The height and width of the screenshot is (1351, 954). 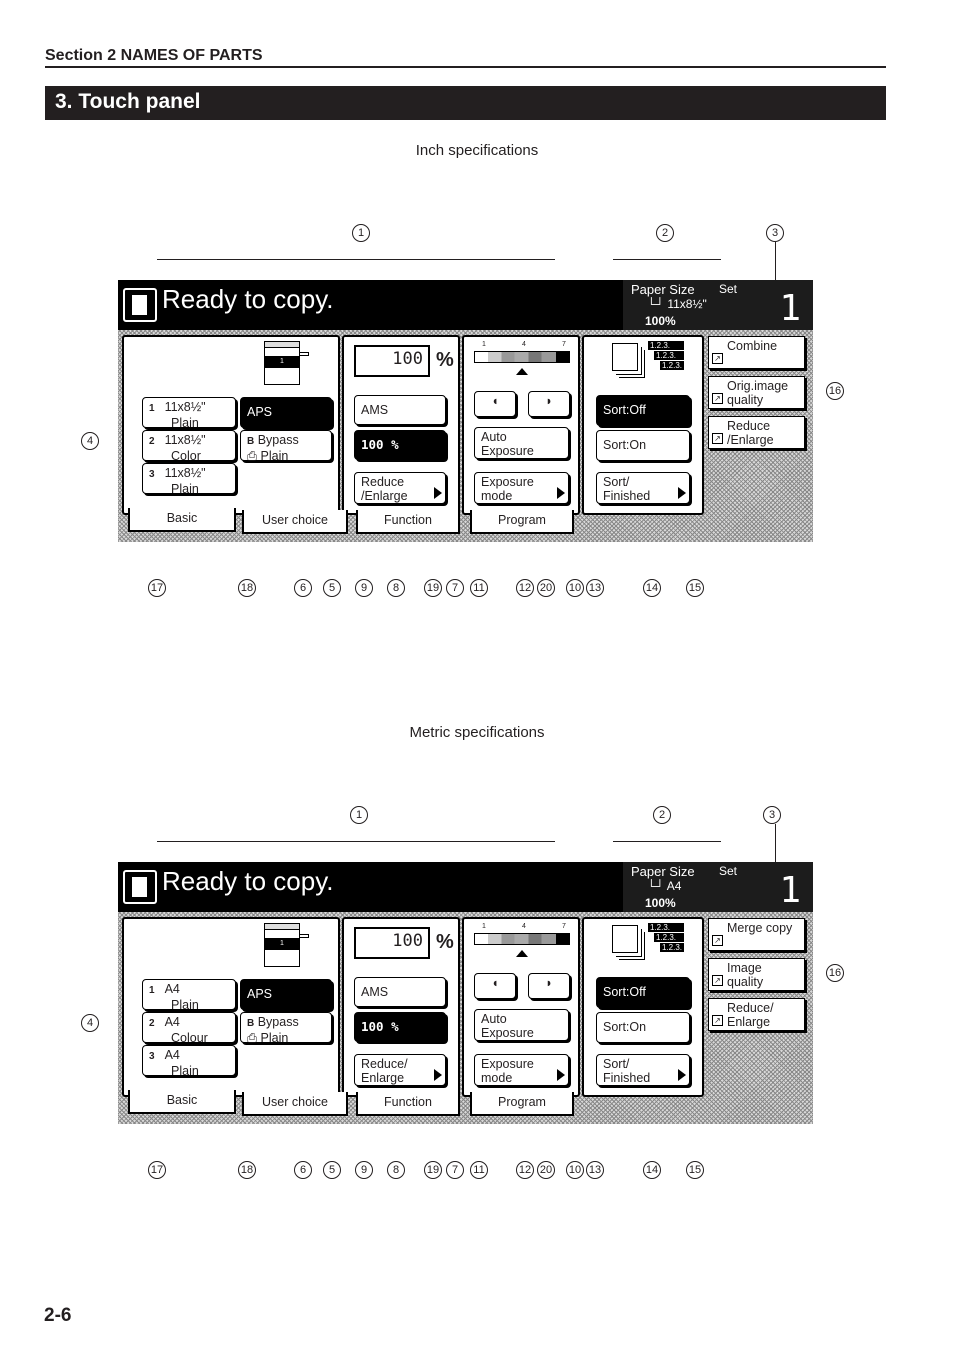 I want to click on spec-label: Inch specifications, so click(x=477, y=150).